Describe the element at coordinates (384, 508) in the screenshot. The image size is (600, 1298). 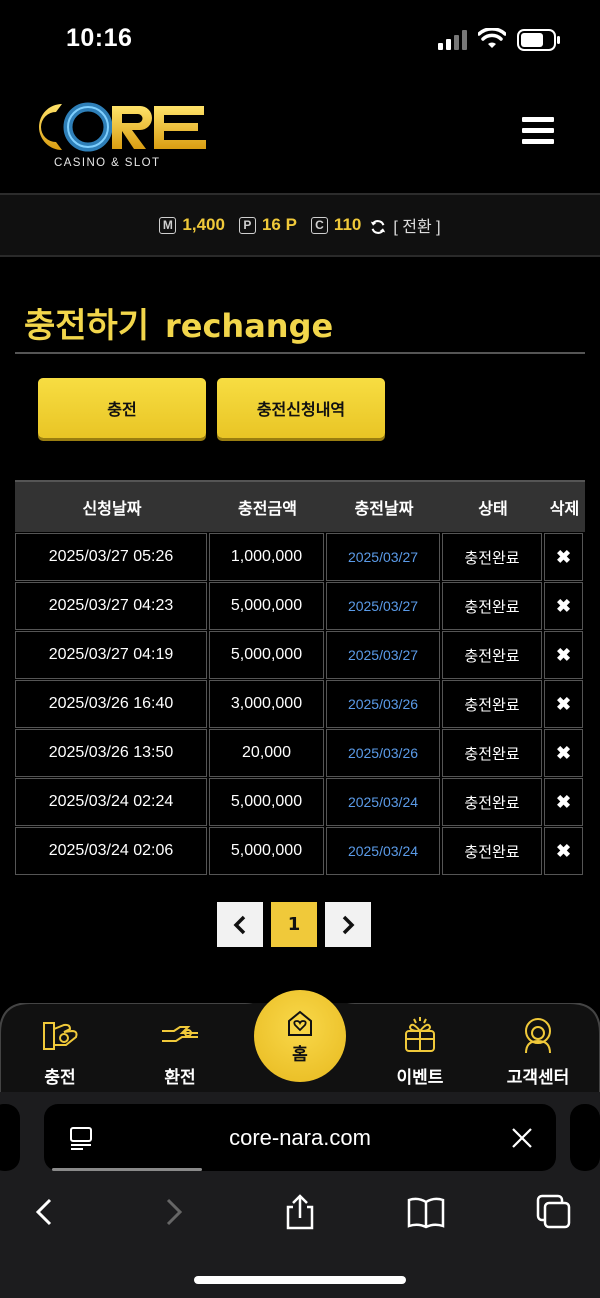
I see `header-charge-date: 충전날짜` at that location.